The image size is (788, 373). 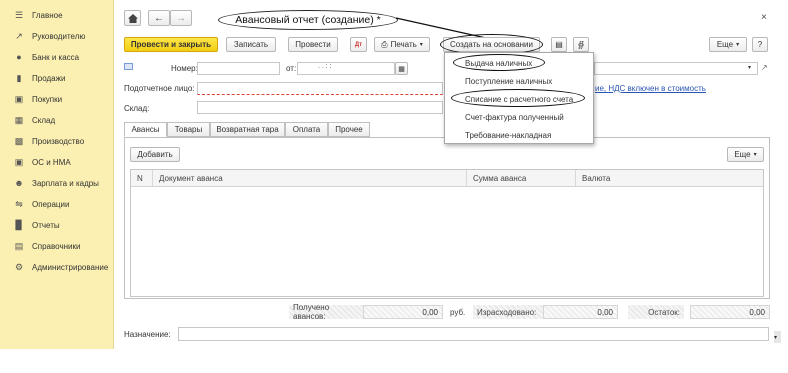 I want to click on document-button: ▤, so click(x=559, y=44).